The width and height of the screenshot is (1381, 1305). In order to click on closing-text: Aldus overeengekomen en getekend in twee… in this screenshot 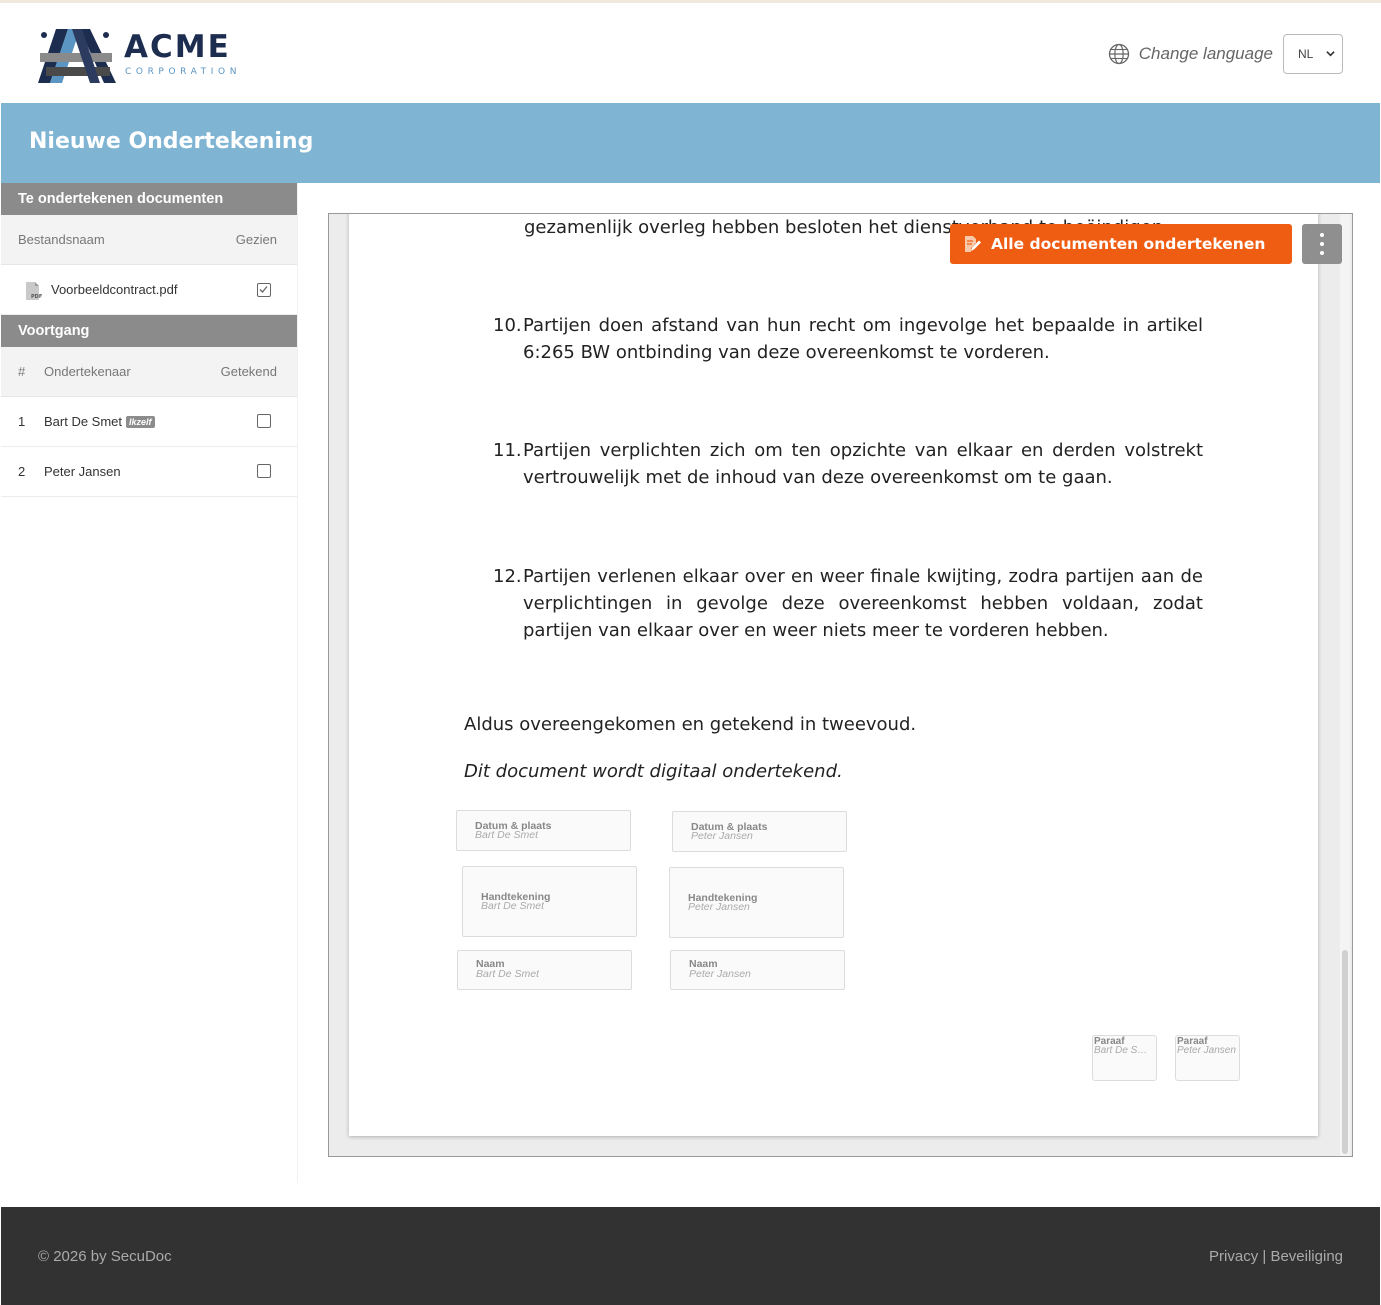, I will do `click(690, 724)`.